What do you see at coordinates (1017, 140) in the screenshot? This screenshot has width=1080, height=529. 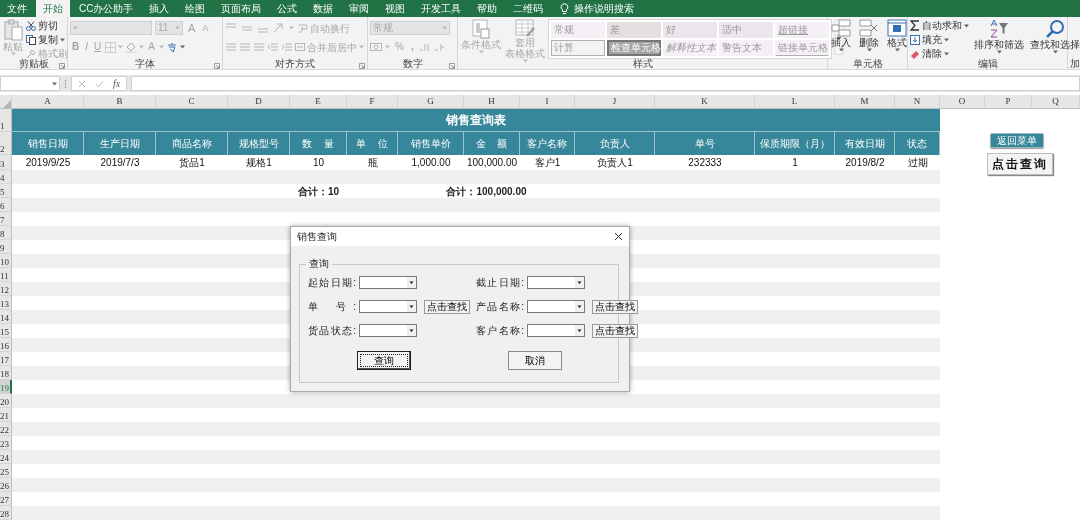 I see `back-button: 返回菜单` at bounding box center [1017, 140].